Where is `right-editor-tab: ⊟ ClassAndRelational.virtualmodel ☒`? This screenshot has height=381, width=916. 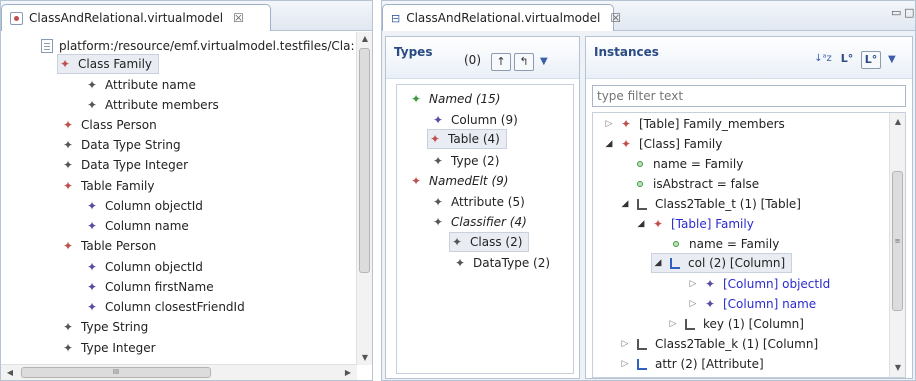 right-editor-tab: ⊟ ClassAndRelational.virtualmodel ☒ is located at coordinates (501, 17).